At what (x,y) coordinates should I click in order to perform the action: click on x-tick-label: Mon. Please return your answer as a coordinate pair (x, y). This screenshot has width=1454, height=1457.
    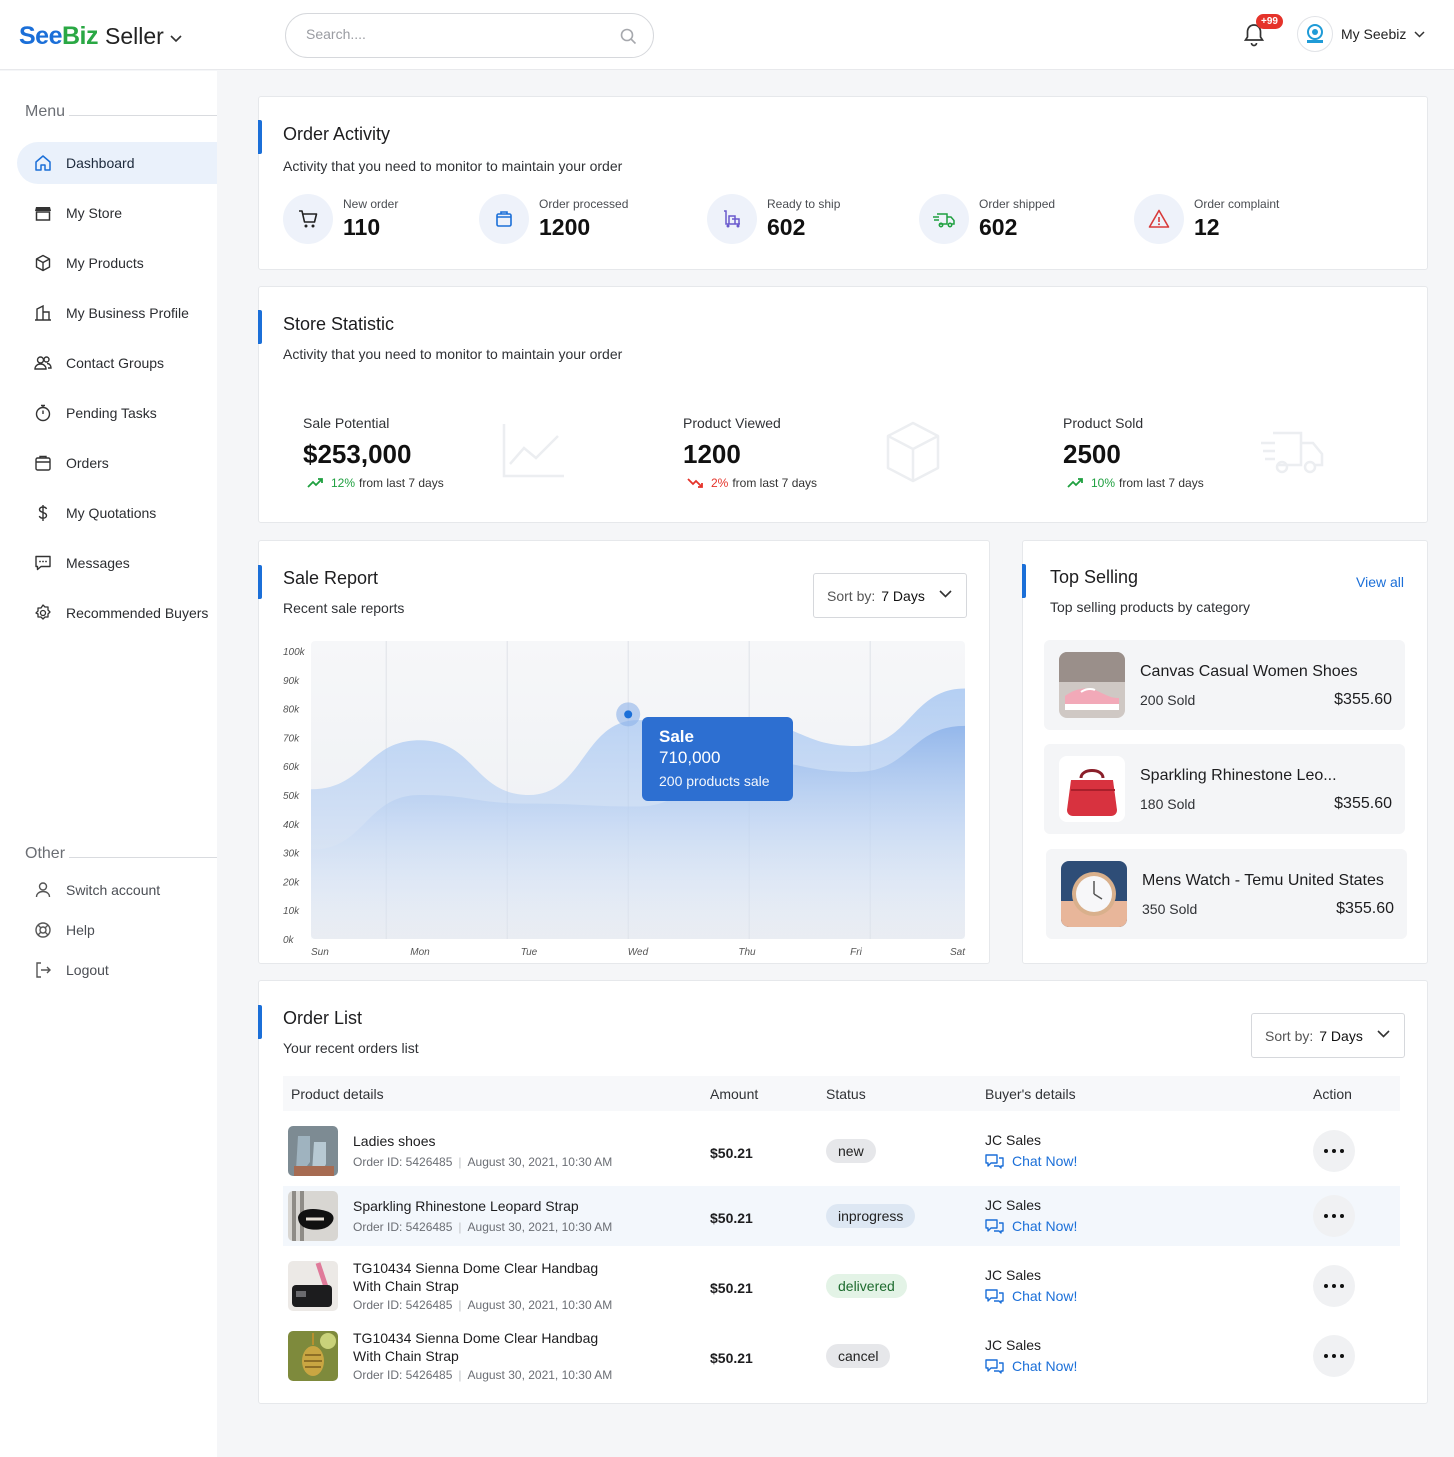
    Looking at the image, I should click on (420, 952).